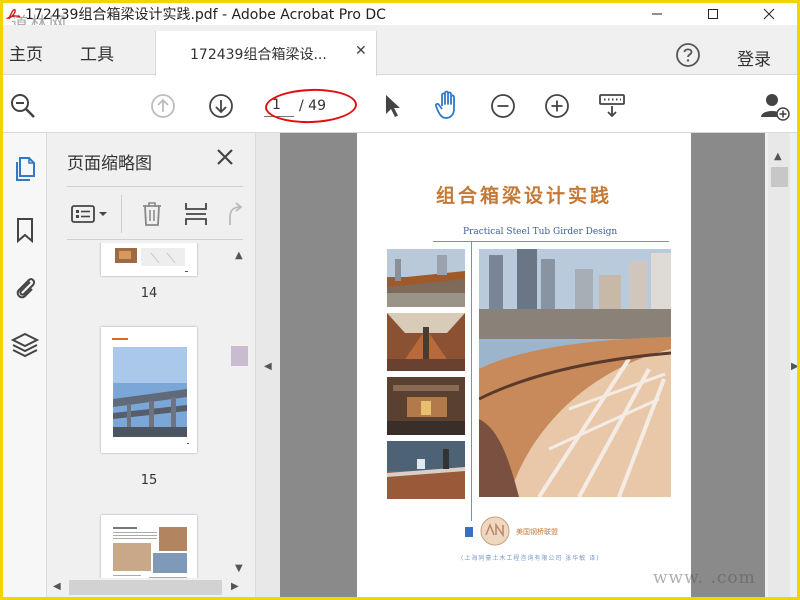 The height and width of the screenshot is (600, 800). What do you see at coordinates (444, 104) in the screenshot?
I see `hand-icon` at bounding box center [444, 104].